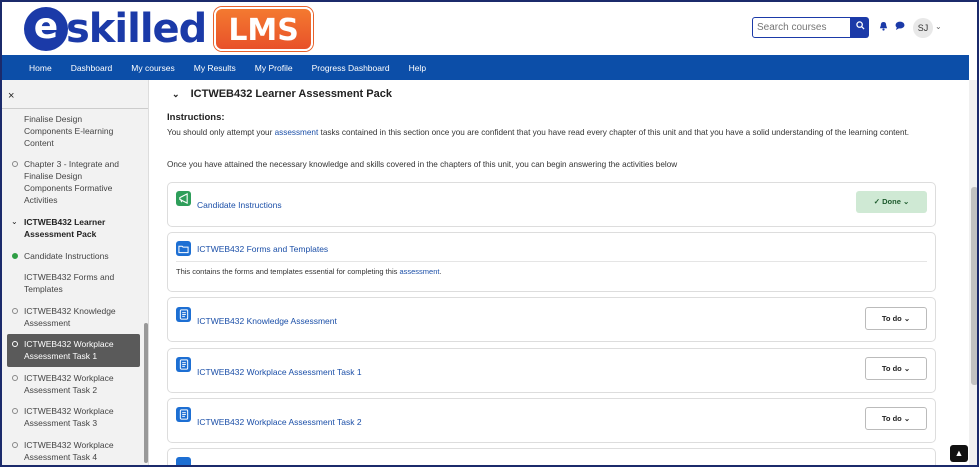  I want to click on sidebar-section-assessment-pack: ⌄ ICTWEB432 Learner Assessment Pack, so click(71, 228).